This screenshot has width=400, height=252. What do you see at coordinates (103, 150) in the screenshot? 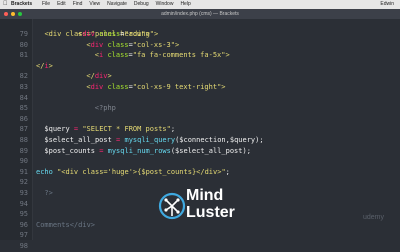
I see `code-token: =` at bounding box center [103, 150].